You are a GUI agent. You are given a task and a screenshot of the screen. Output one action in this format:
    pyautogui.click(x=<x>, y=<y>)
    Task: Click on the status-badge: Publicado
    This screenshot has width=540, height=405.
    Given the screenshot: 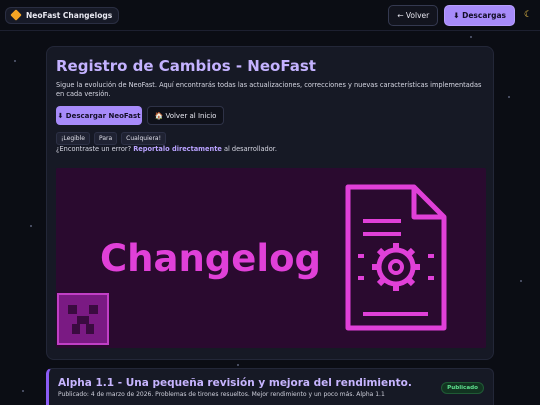 What is the action you would take?
    pyautogui.click(x=462, y=388)
    